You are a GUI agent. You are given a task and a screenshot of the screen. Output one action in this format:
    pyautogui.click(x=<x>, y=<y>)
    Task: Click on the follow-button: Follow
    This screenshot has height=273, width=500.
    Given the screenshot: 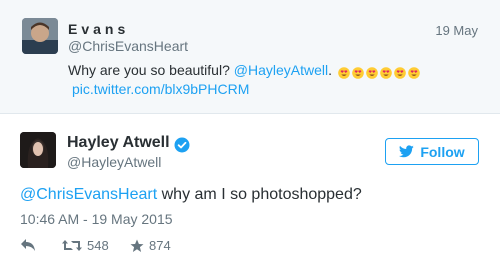 What is the action you would take?
    pyautogui.click(x=432, y=151)
    